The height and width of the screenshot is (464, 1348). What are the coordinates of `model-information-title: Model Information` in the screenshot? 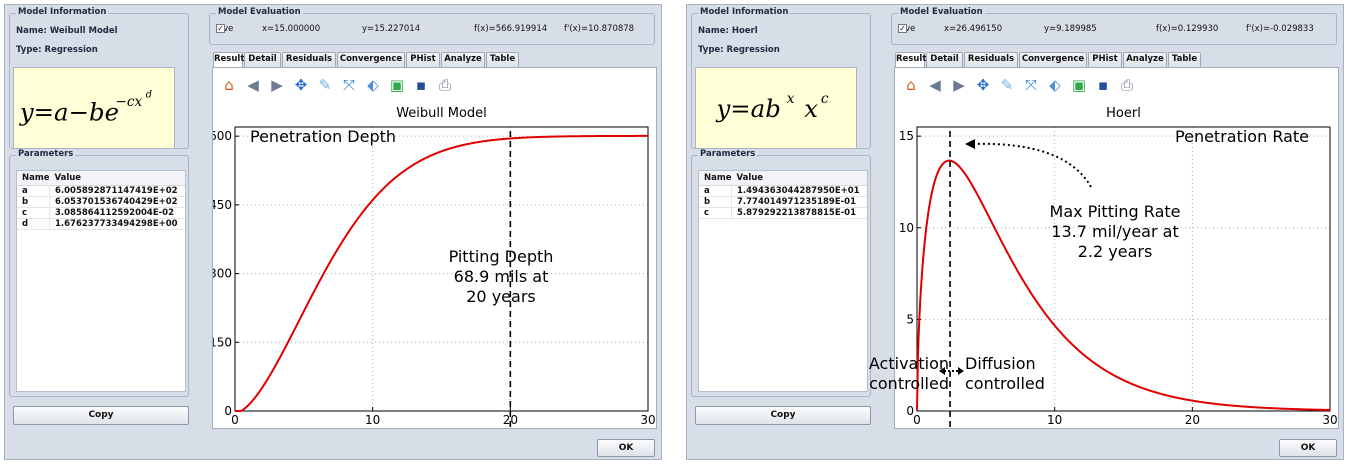 It's located at (62, 12).